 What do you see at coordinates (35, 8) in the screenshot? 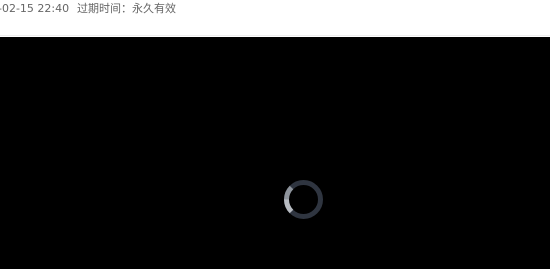
I see `publish-time: -02-15 22:40` at bounding box center [35, 8].